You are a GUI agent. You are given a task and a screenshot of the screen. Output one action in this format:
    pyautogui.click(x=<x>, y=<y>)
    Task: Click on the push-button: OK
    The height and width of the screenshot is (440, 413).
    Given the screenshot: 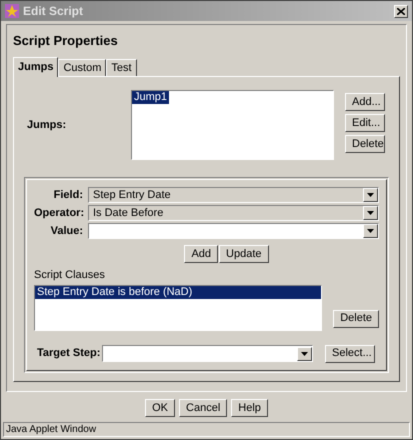 What is the action you would take?
    pyautogui.click(x=160, y=408)
    